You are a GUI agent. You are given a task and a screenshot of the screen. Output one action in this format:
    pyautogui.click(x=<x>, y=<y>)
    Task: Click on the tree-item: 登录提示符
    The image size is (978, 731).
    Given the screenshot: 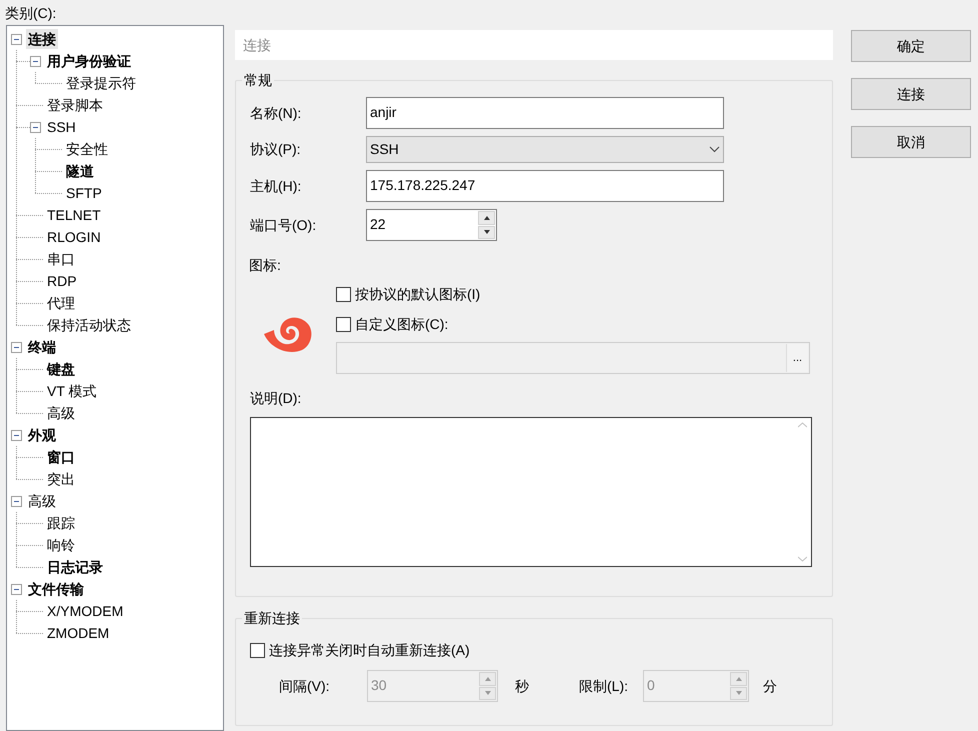 What is the action you would take?
    pyautogui.click(x=101, y=83)
    